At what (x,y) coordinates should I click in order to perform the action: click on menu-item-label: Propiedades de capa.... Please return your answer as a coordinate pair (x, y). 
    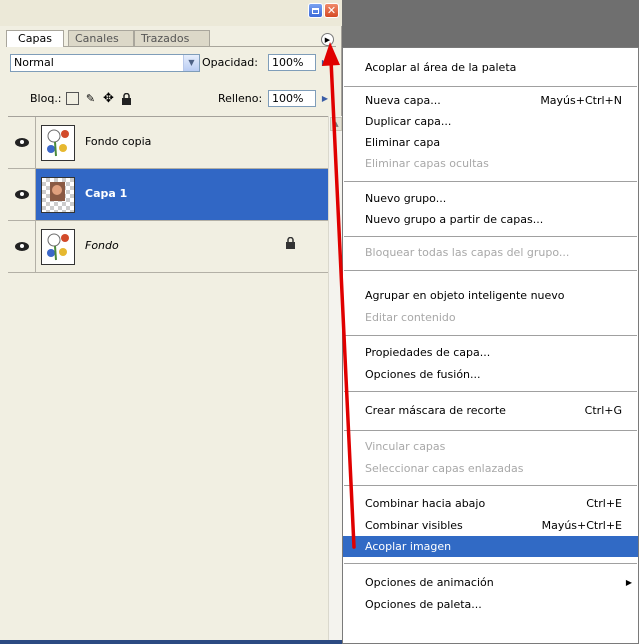
    Looking at the image, I should click on (428, 352).